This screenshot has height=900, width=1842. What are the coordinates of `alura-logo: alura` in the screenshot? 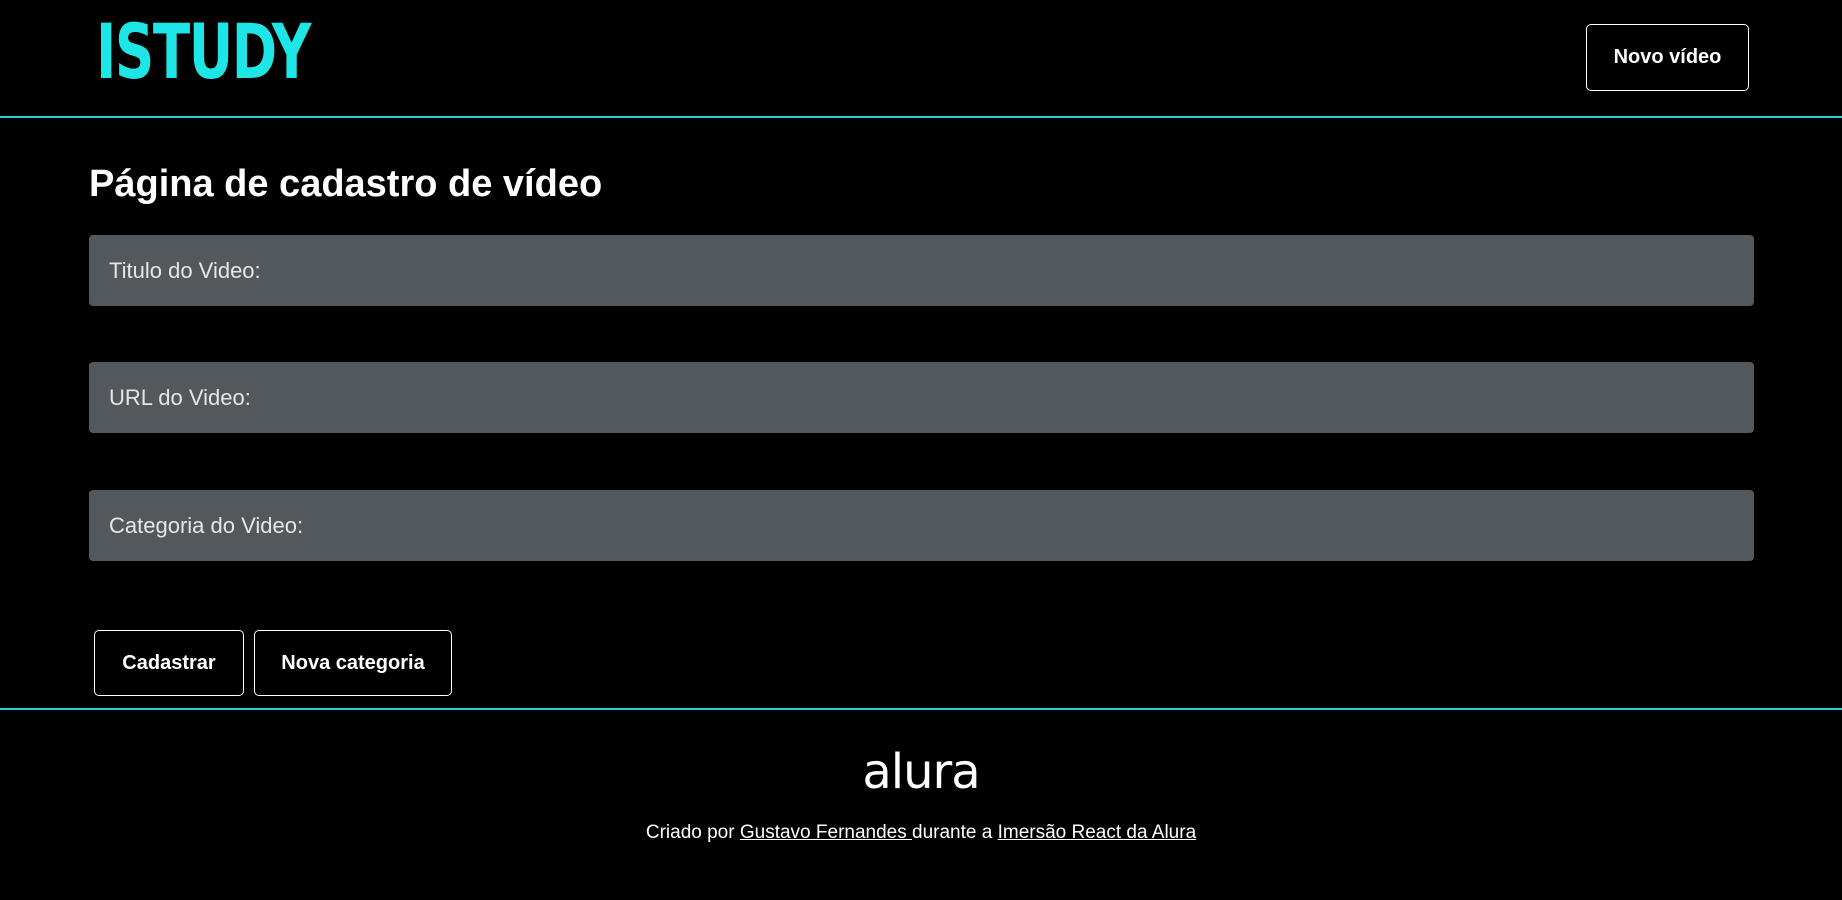 It's located at (921, 772).